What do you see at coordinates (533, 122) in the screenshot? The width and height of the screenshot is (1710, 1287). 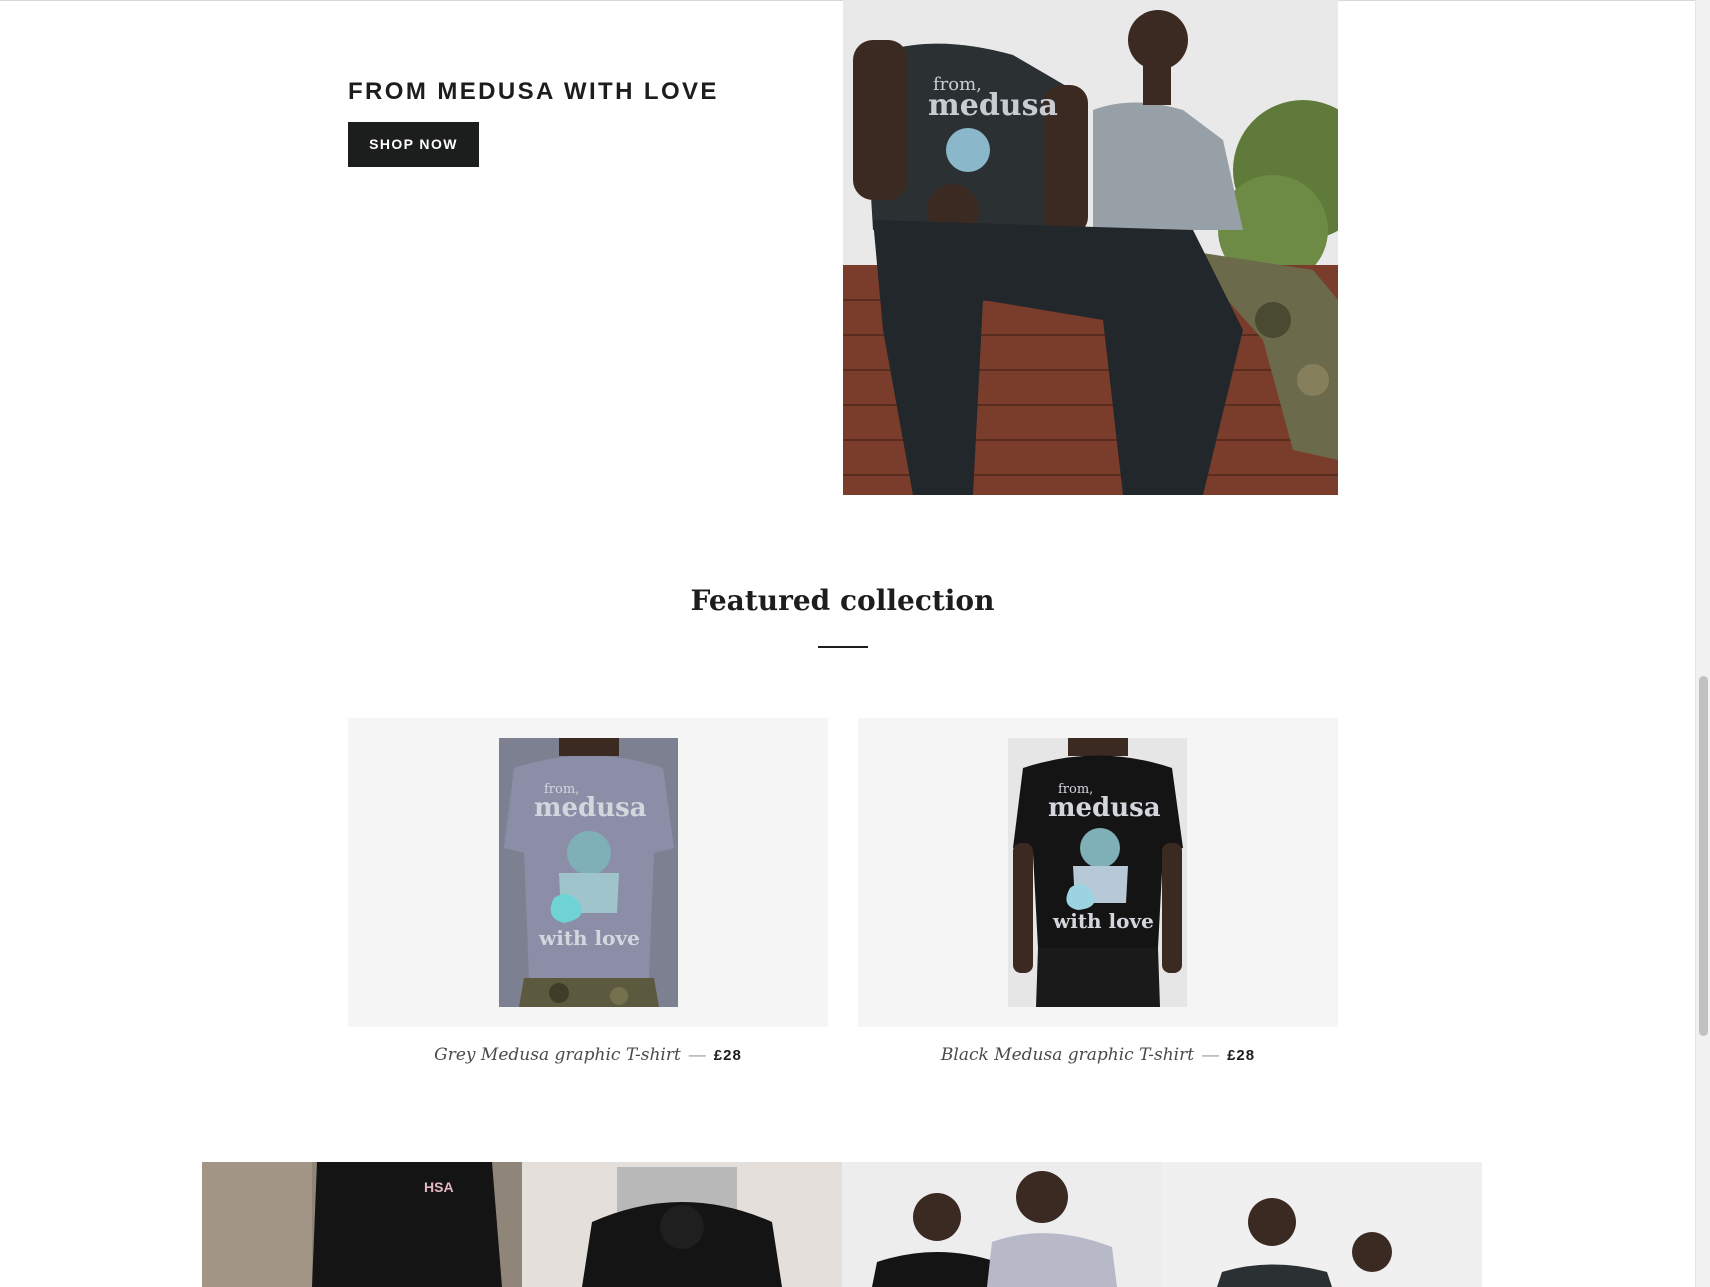 I see `image-with-text-content: FROM MEDUSA WITH LOVE SHOP NOW` at bounding box center [533, 122].